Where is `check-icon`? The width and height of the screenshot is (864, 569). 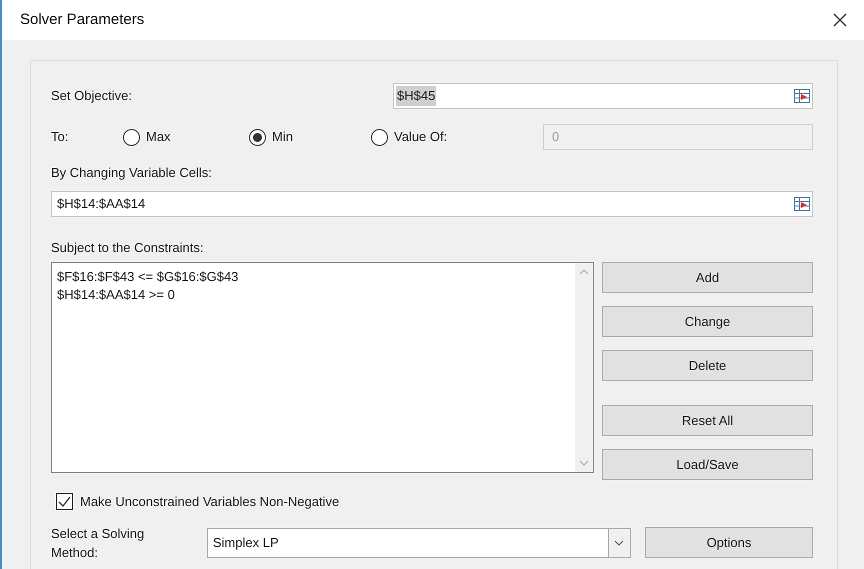
check-icon is located at coordinates (64, 502).